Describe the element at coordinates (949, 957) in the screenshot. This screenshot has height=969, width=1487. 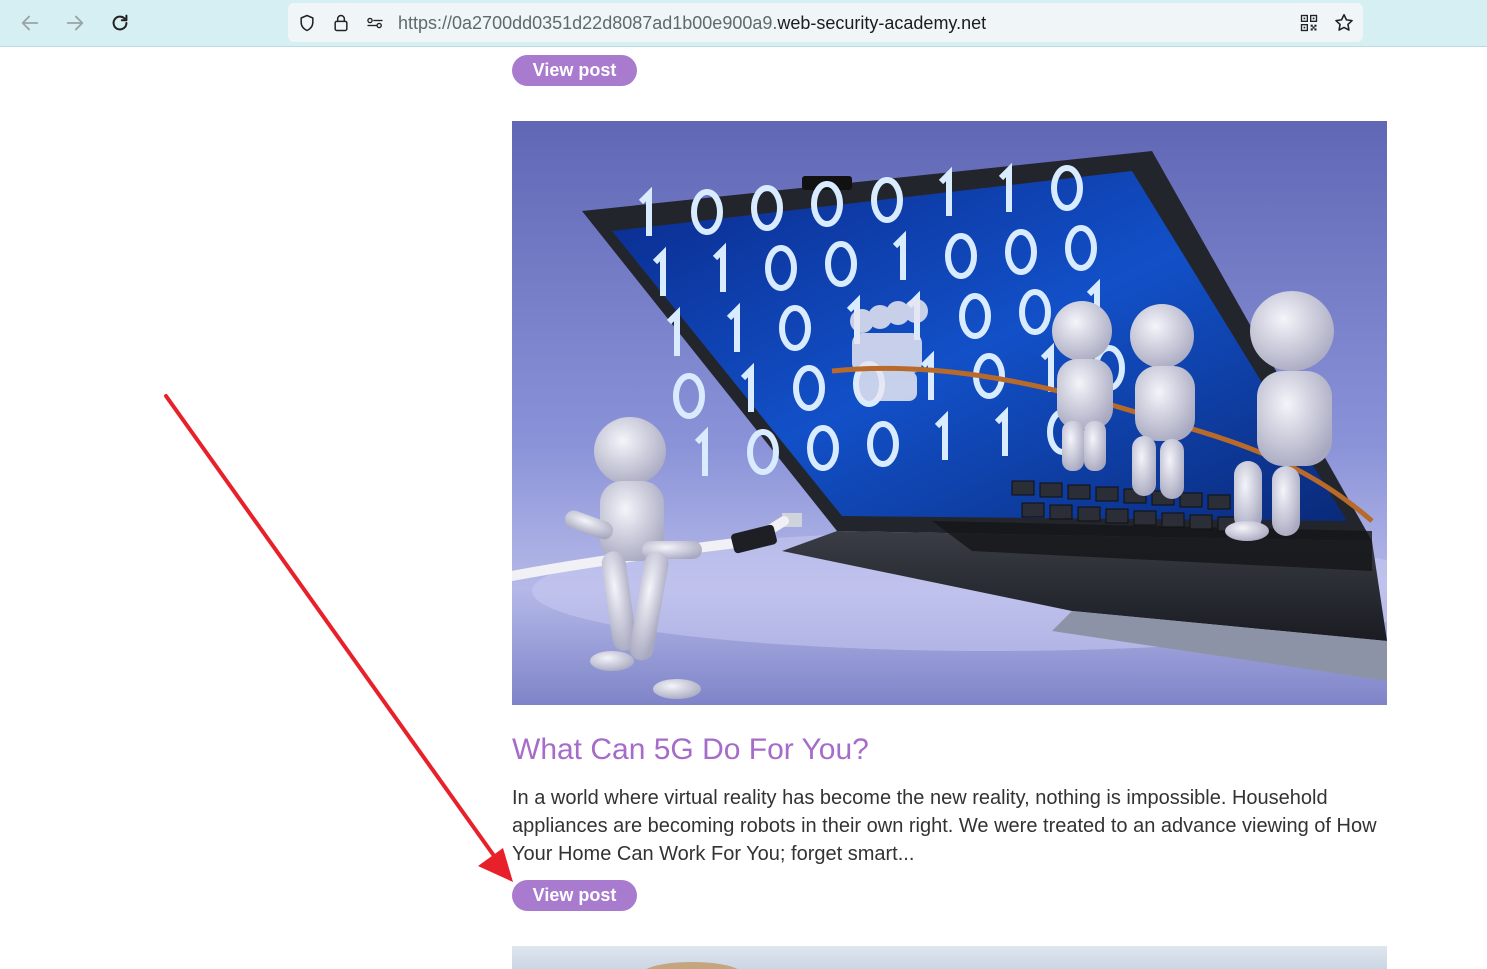
I see `next-post-image` at that location.